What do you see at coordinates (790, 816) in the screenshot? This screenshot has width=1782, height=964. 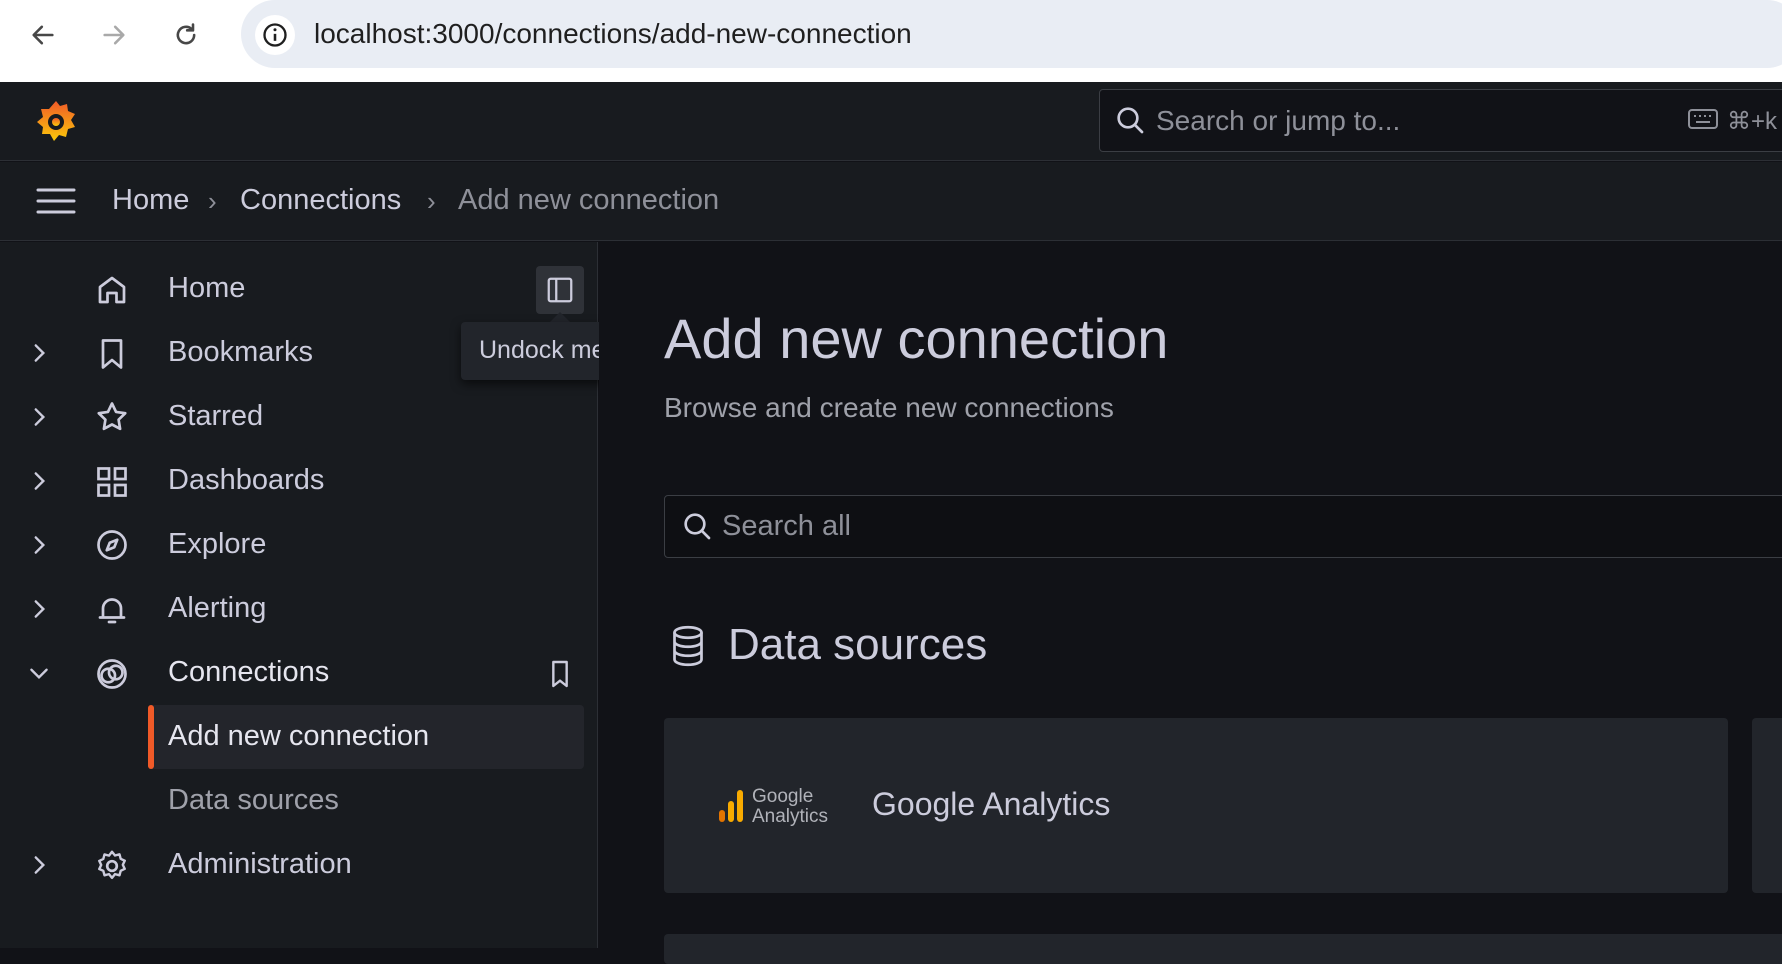 I see `logo-text: Analytics` at bounding box center [790, 816].